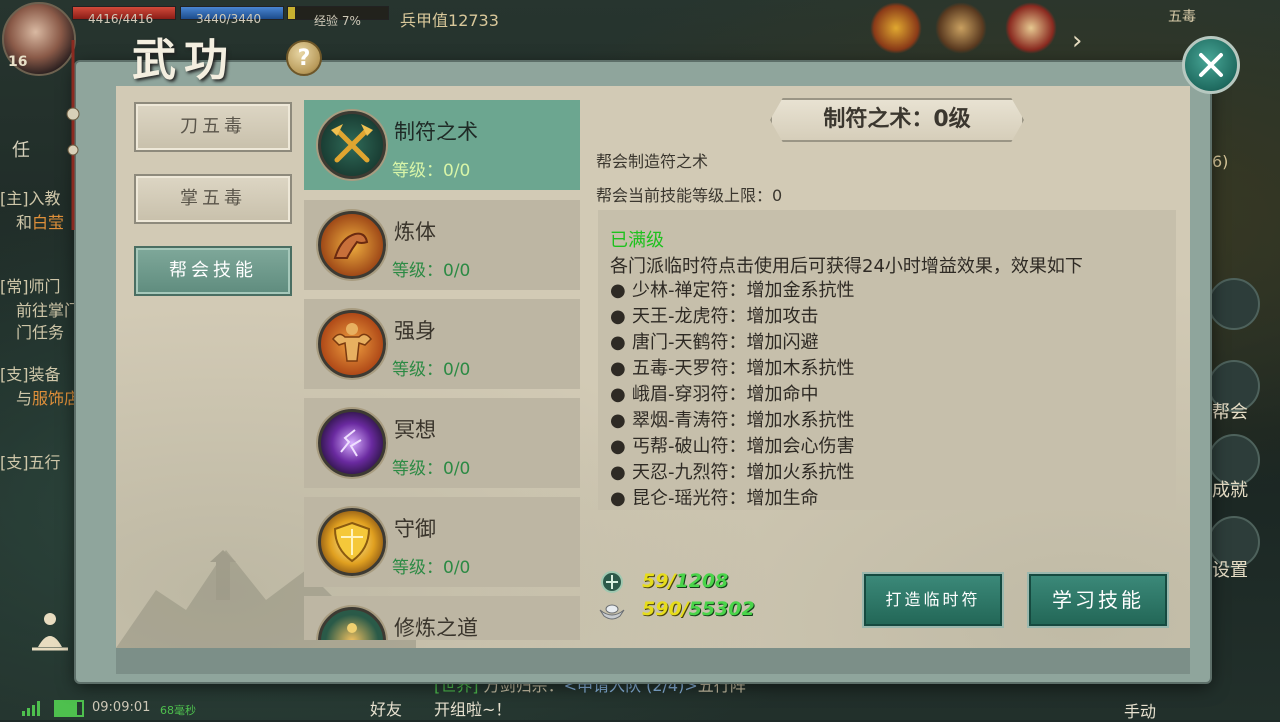 This screenshot has height=722, width=1280. I want to click on chat-message-continued: 开组啦~！, so click(473, 709).